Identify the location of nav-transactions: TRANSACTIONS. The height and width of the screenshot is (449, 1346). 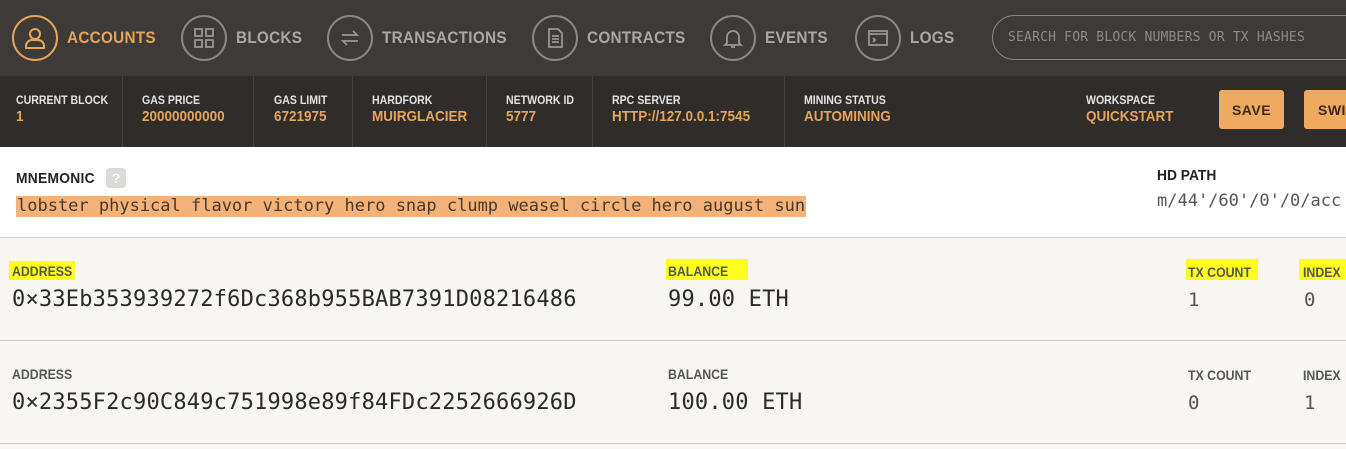
(424, 38).